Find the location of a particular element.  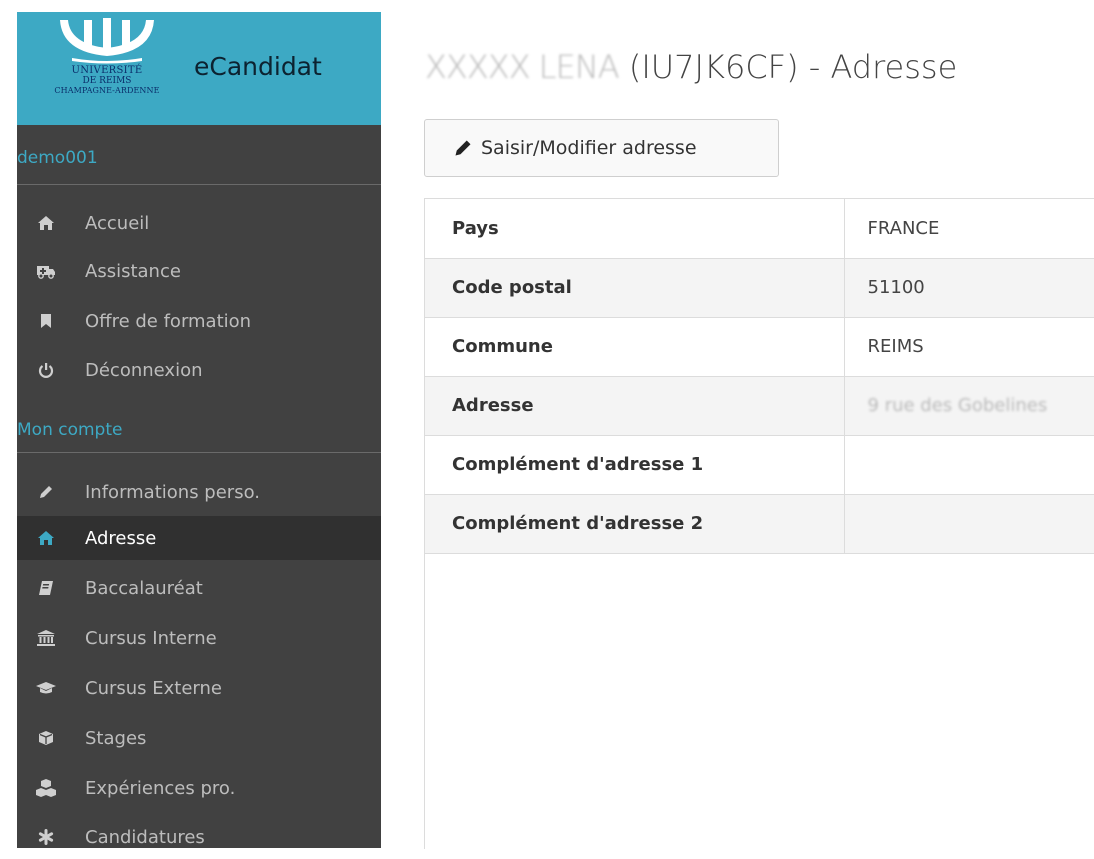

sidebar-item-label: Adresse is located at coordinates (121, 538).